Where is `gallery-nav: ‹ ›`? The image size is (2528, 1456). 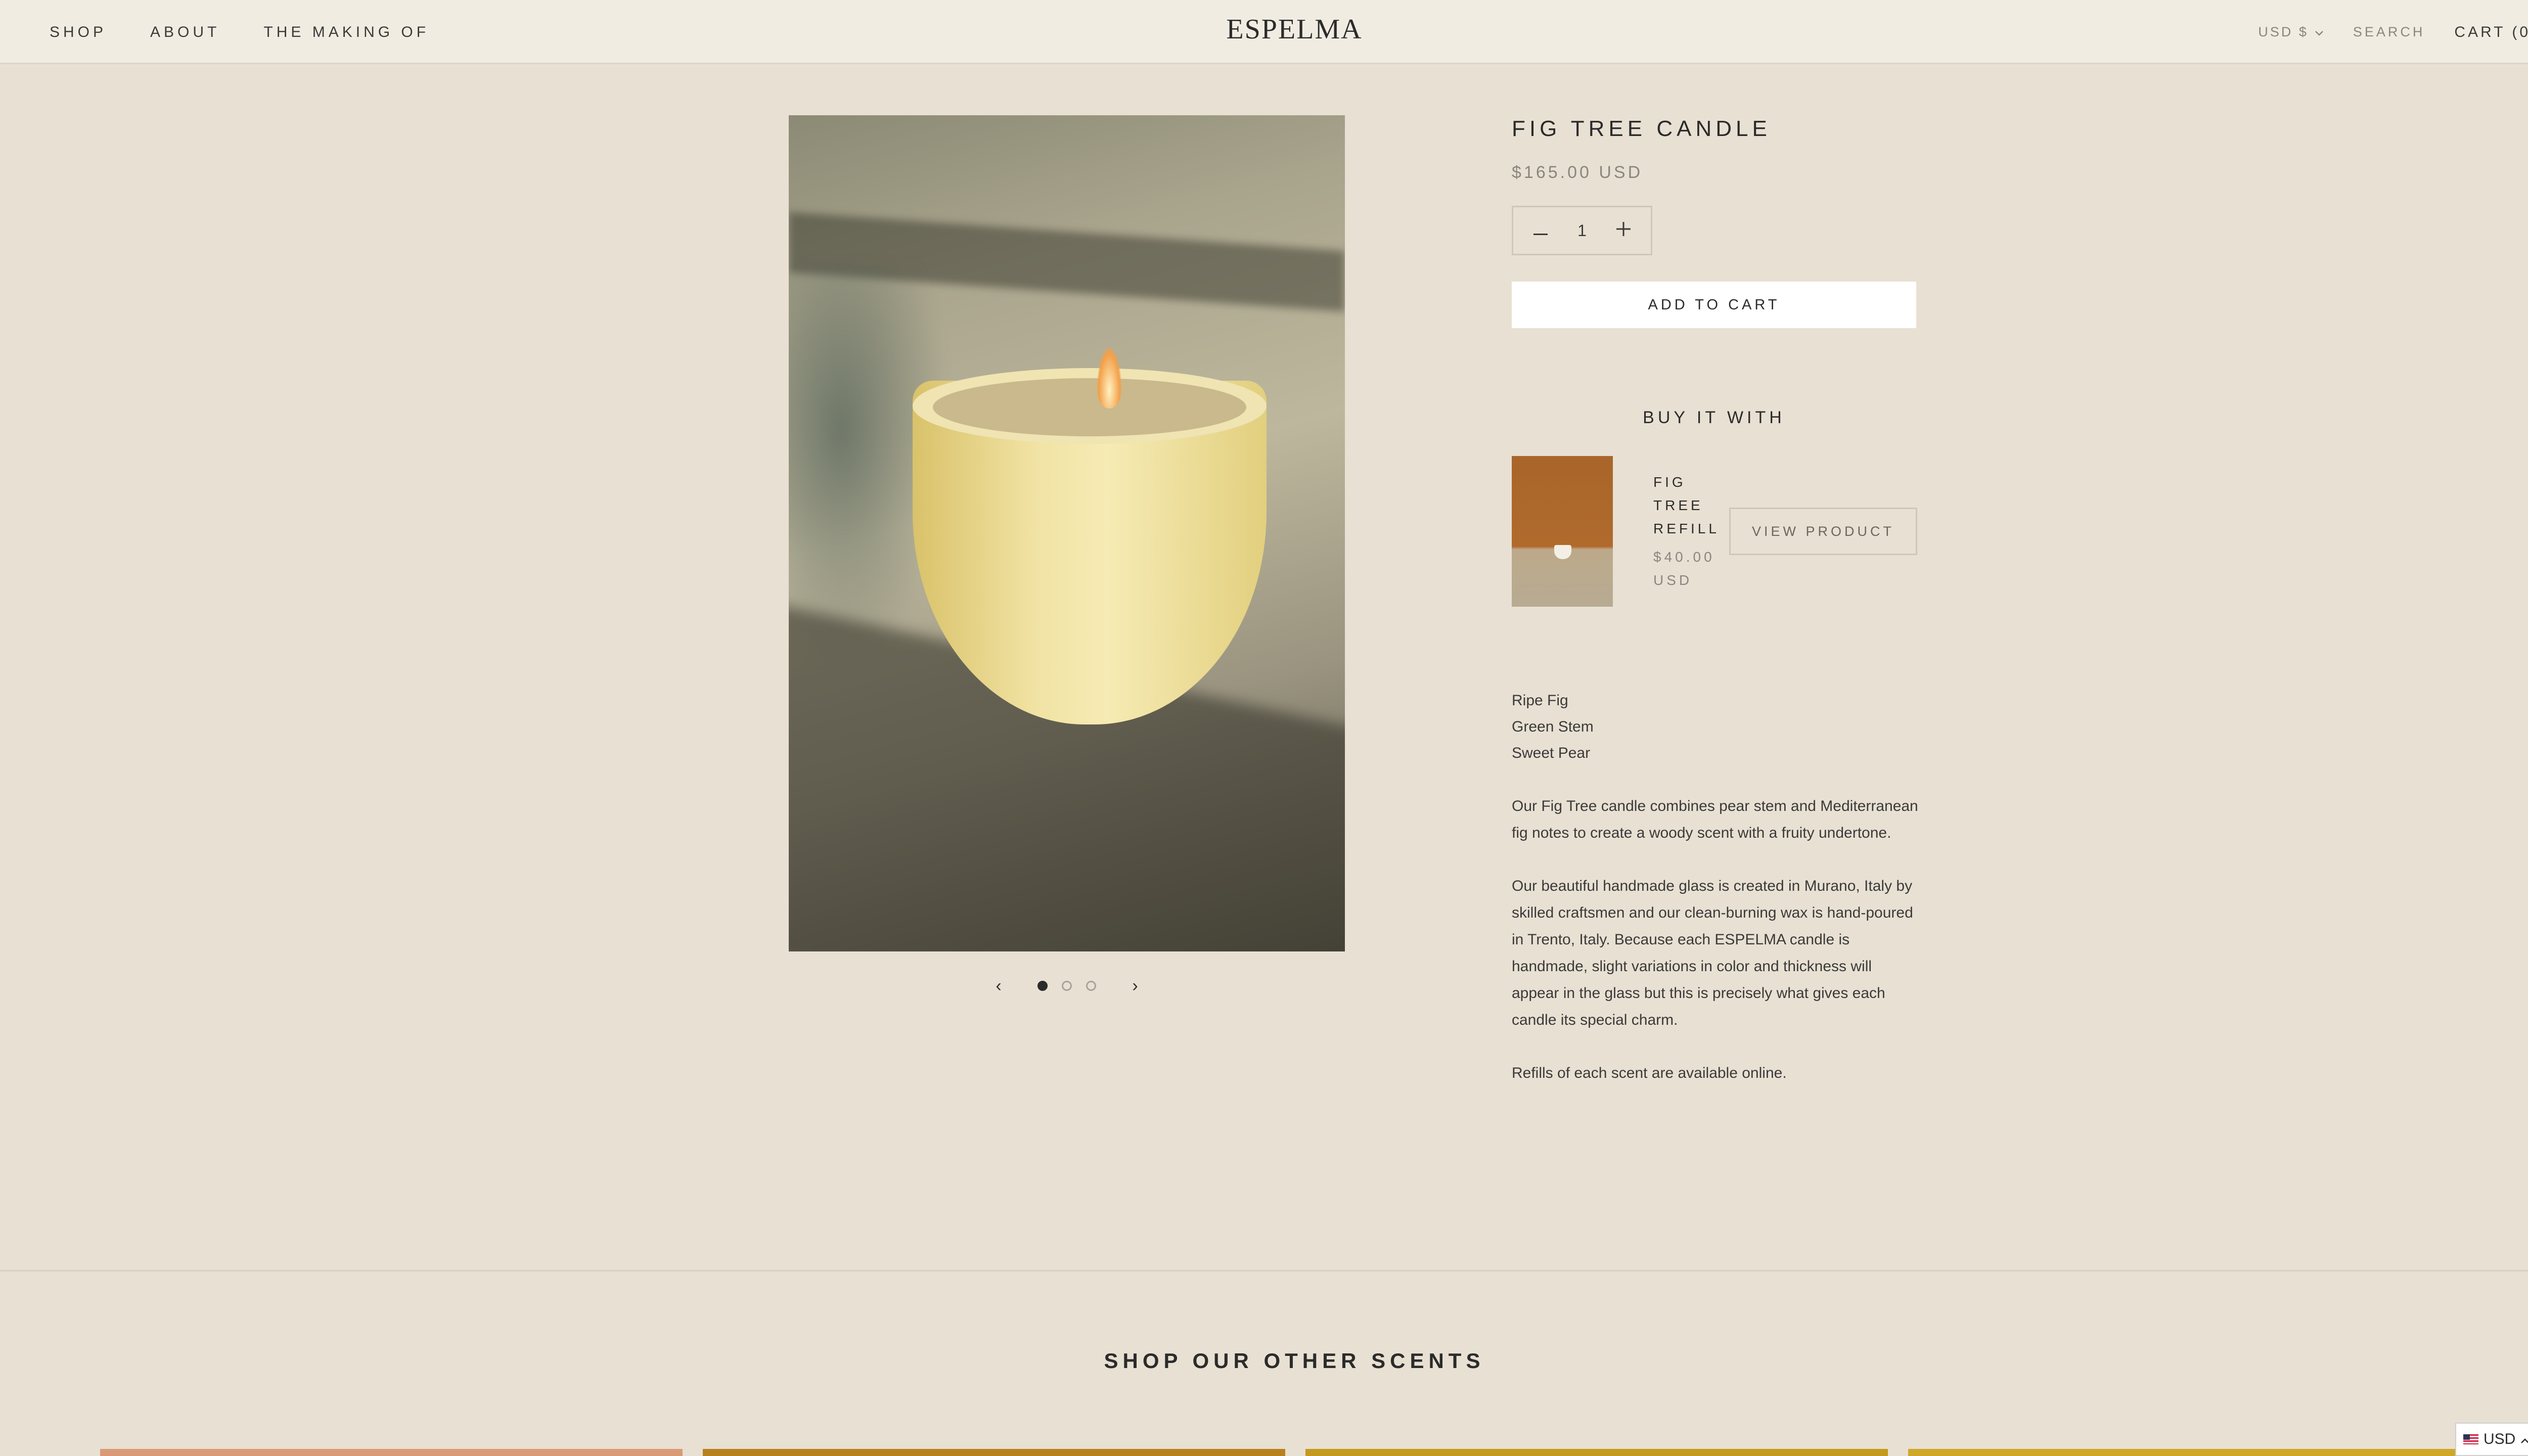 gallery-nav: ‹ › is located at coordinates (1067, 986).